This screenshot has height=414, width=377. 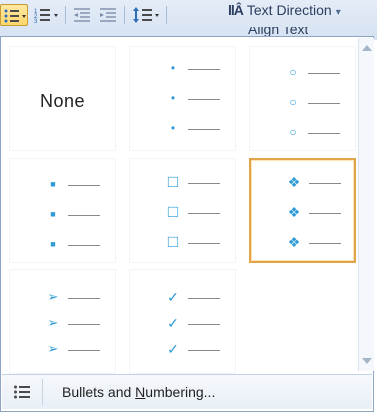 I want to click on bullets-icon, so click(x=15, y=16).